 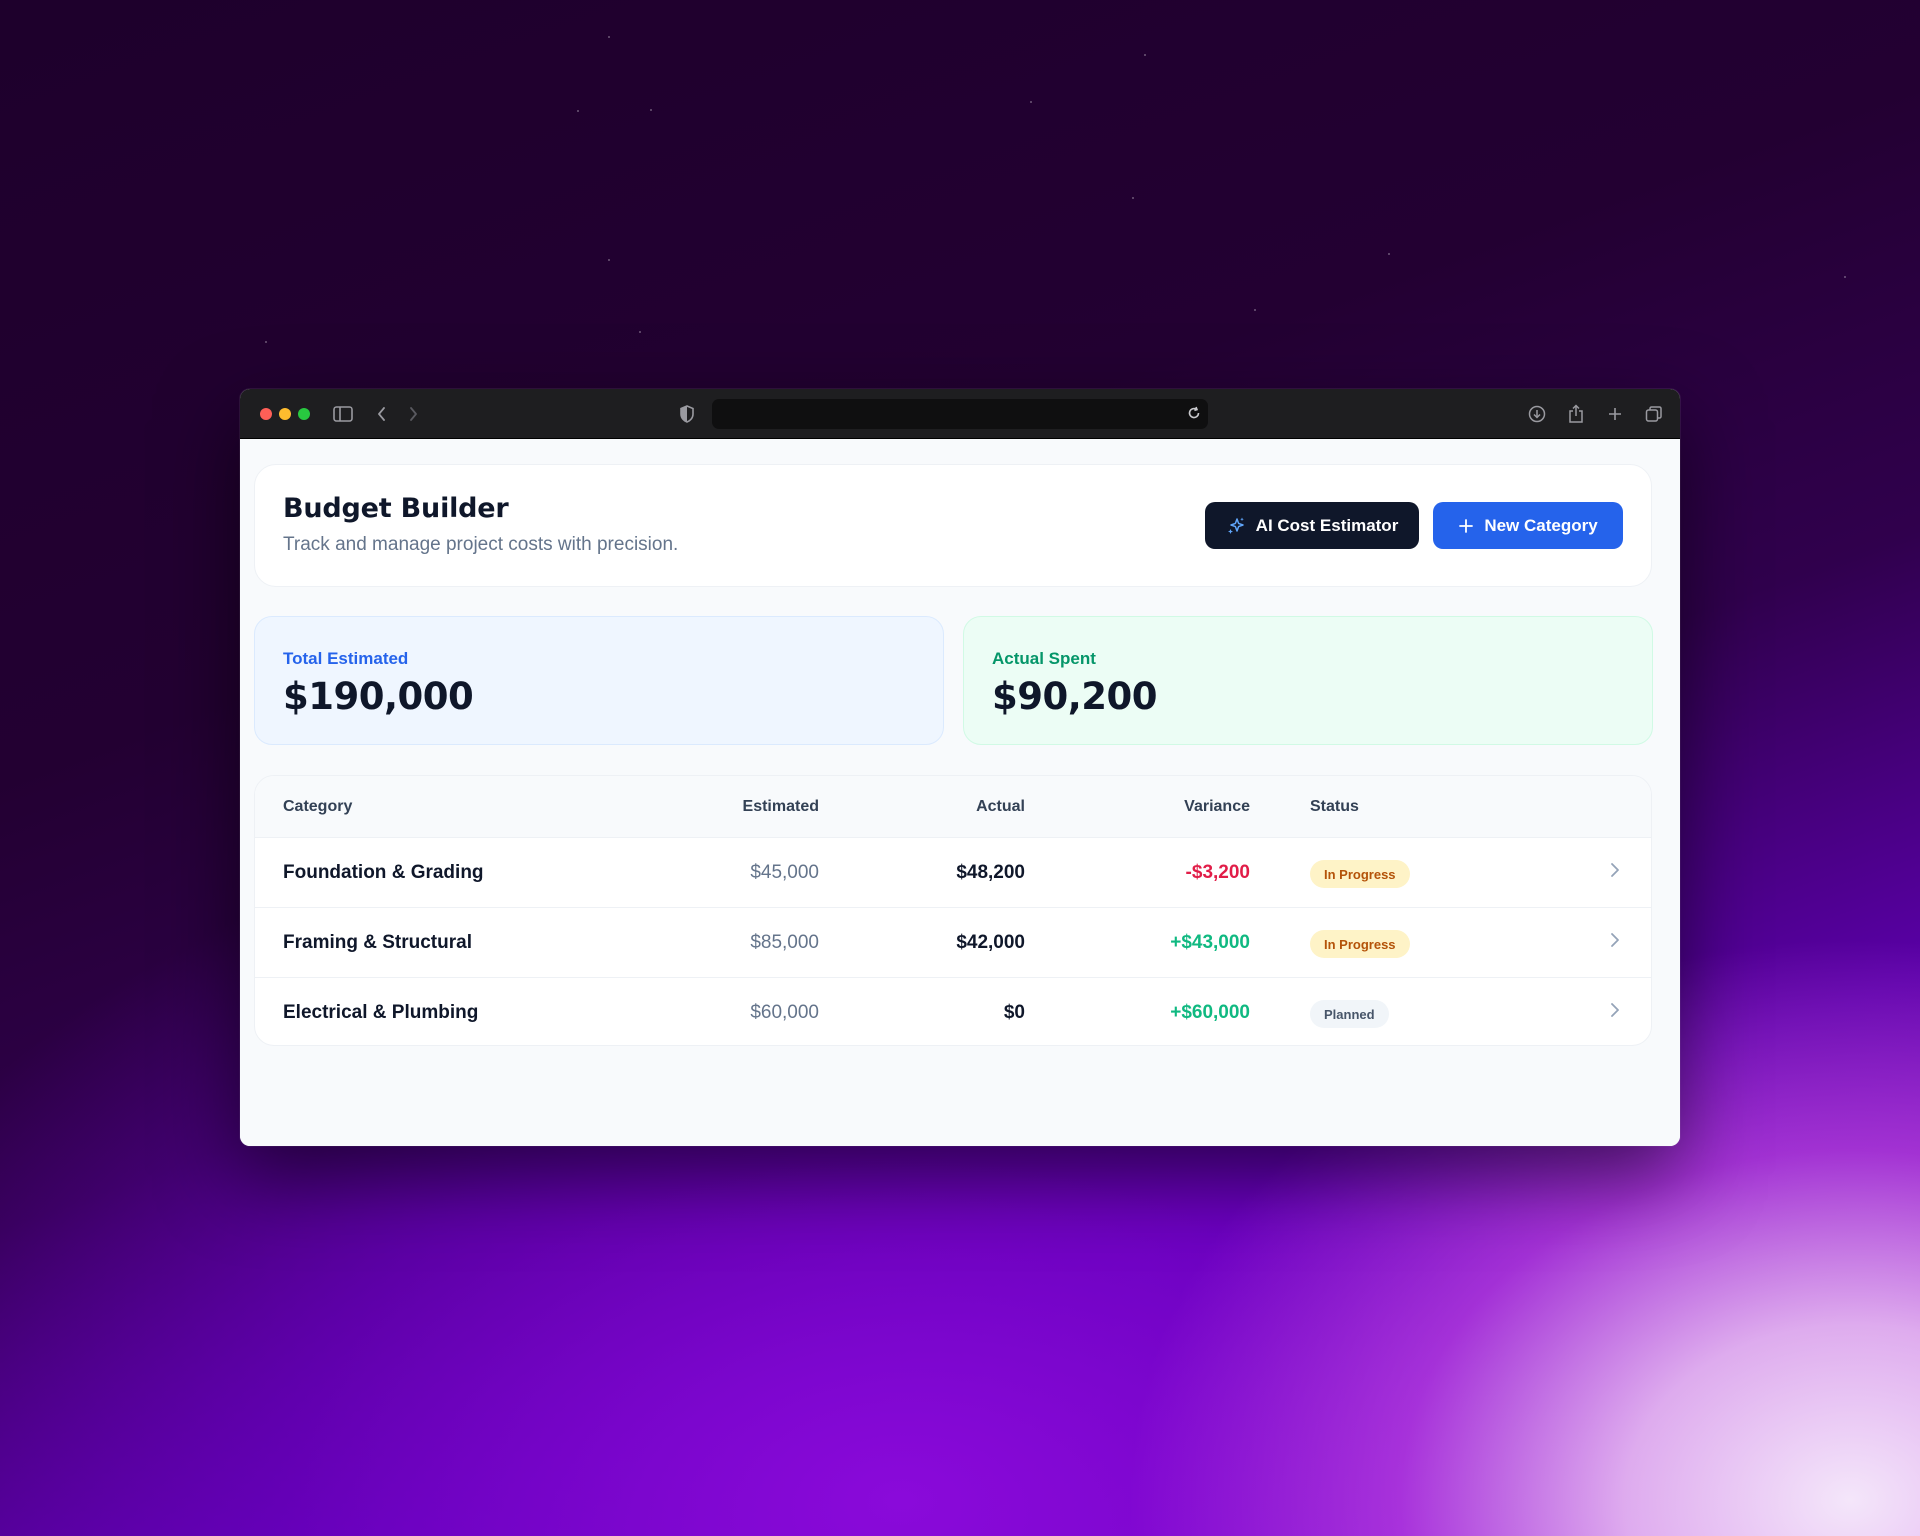 What do you see at coordinates (784, 942) in the screenshot?
I see `row-estimated: $85,000` at bounding box center [784, 942].